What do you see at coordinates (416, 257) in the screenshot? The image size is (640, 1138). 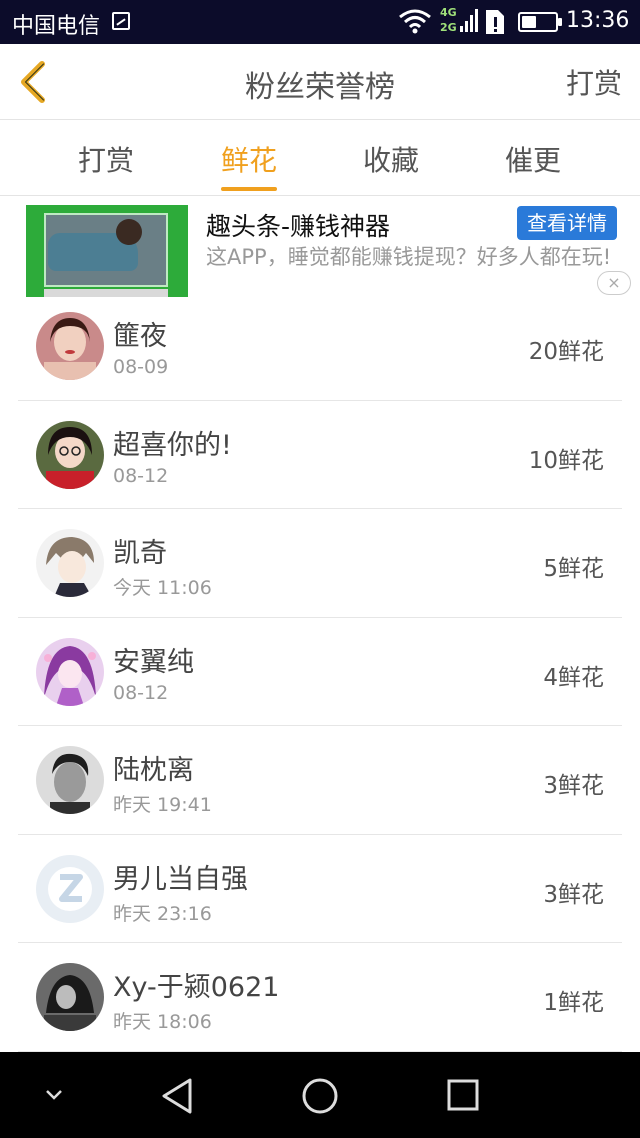 I see `ad-description: 这APP，睡觉都能赚钱提现？好多人都在玩!` at bounding box center [416, 257].